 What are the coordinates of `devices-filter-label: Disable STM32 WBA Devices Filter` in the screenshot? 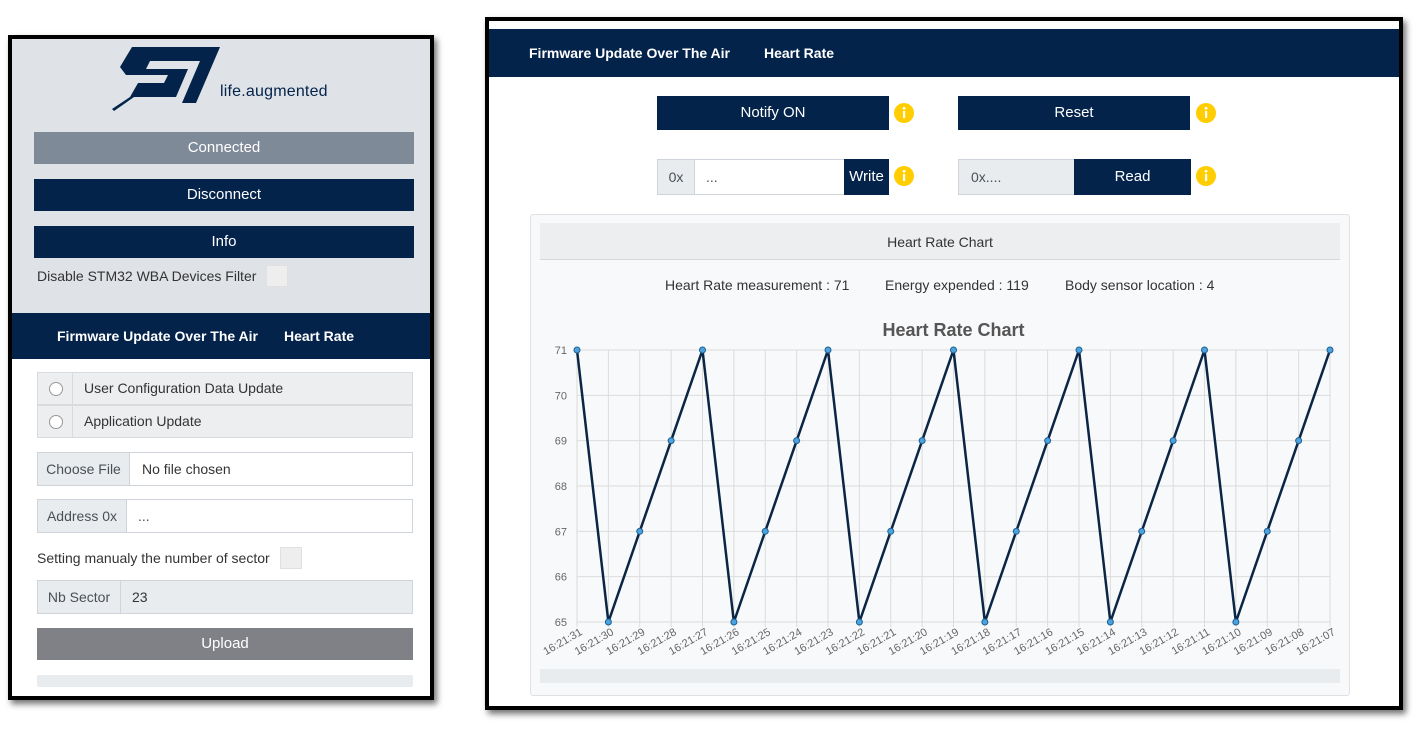 It's located at (147, 276).